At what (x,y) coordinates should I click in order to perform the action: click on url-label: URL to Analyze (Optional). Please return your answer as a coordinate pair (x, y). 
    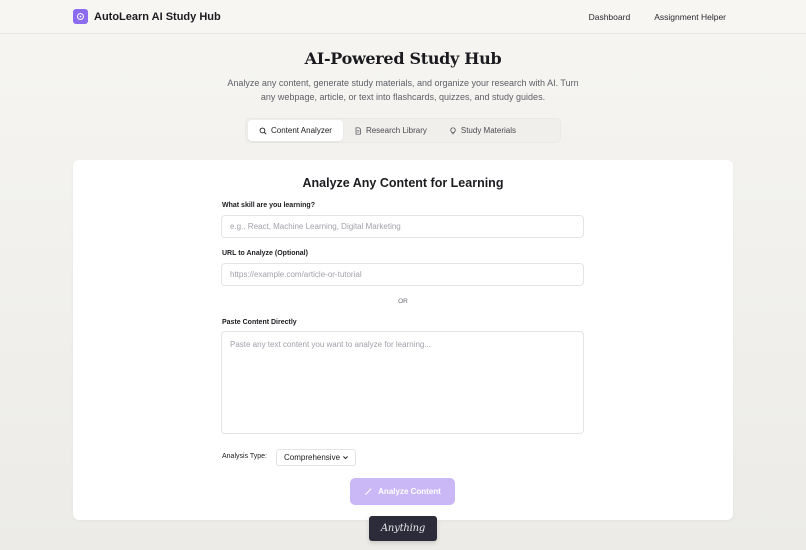
    Looking at the image, I should click on (265, 253).